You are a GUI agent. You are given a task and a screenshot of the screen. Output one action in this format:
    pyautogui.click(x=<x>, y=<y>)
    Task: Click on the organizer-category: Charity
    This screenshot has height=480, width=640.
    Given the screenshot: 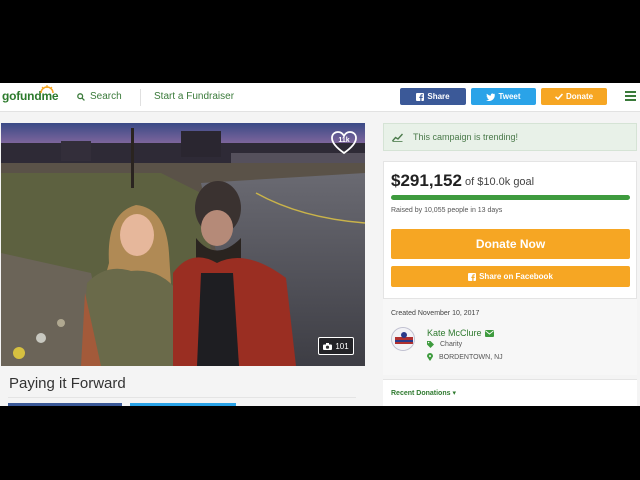 What is the action you would take?
    pyautogui.click(x=444, y=344)
    